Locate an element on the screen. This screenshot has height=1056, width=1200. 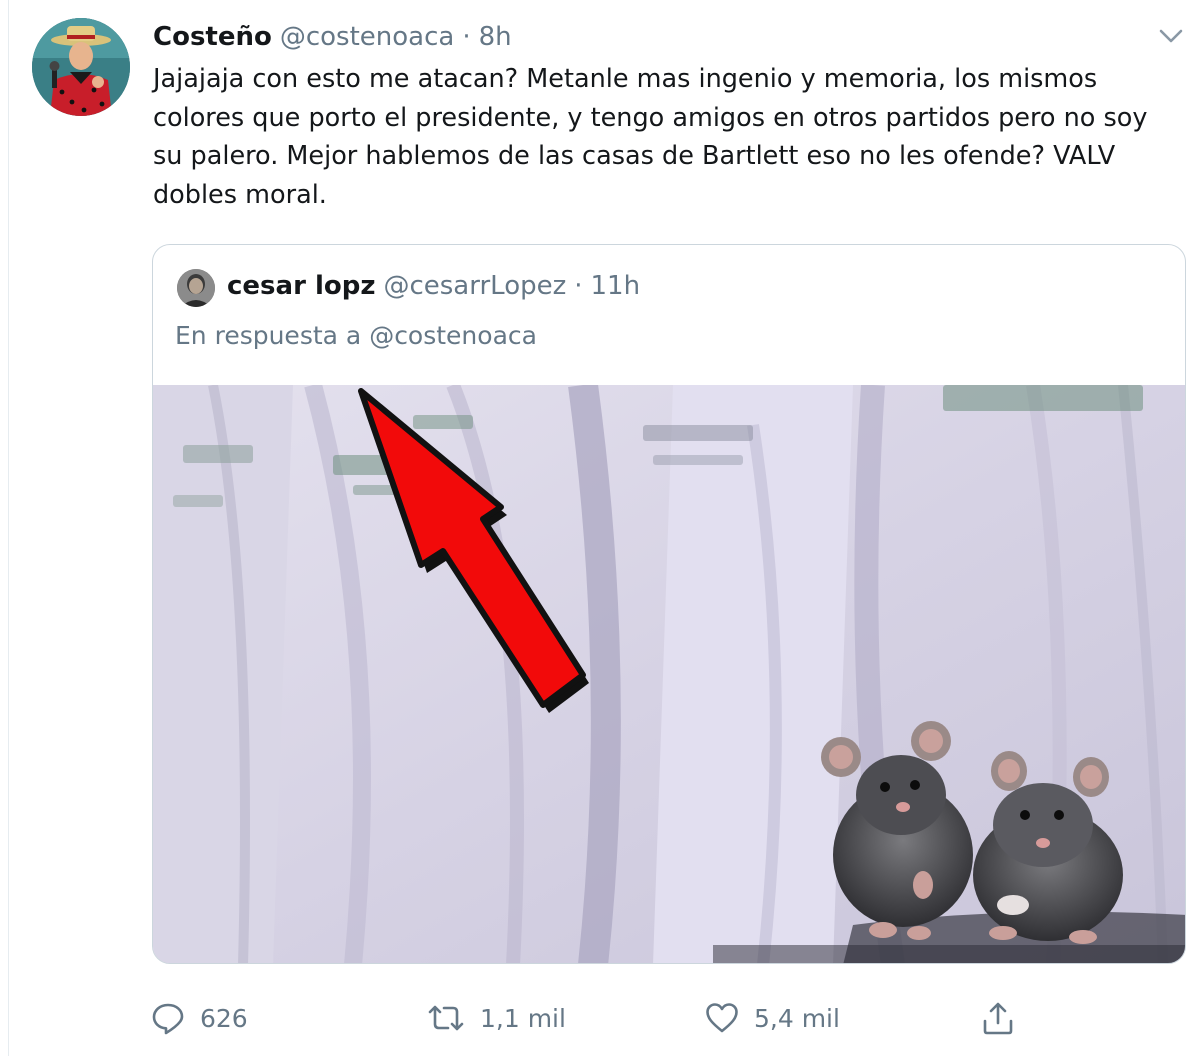
heart-icon is located at coordinates (722, 1018).